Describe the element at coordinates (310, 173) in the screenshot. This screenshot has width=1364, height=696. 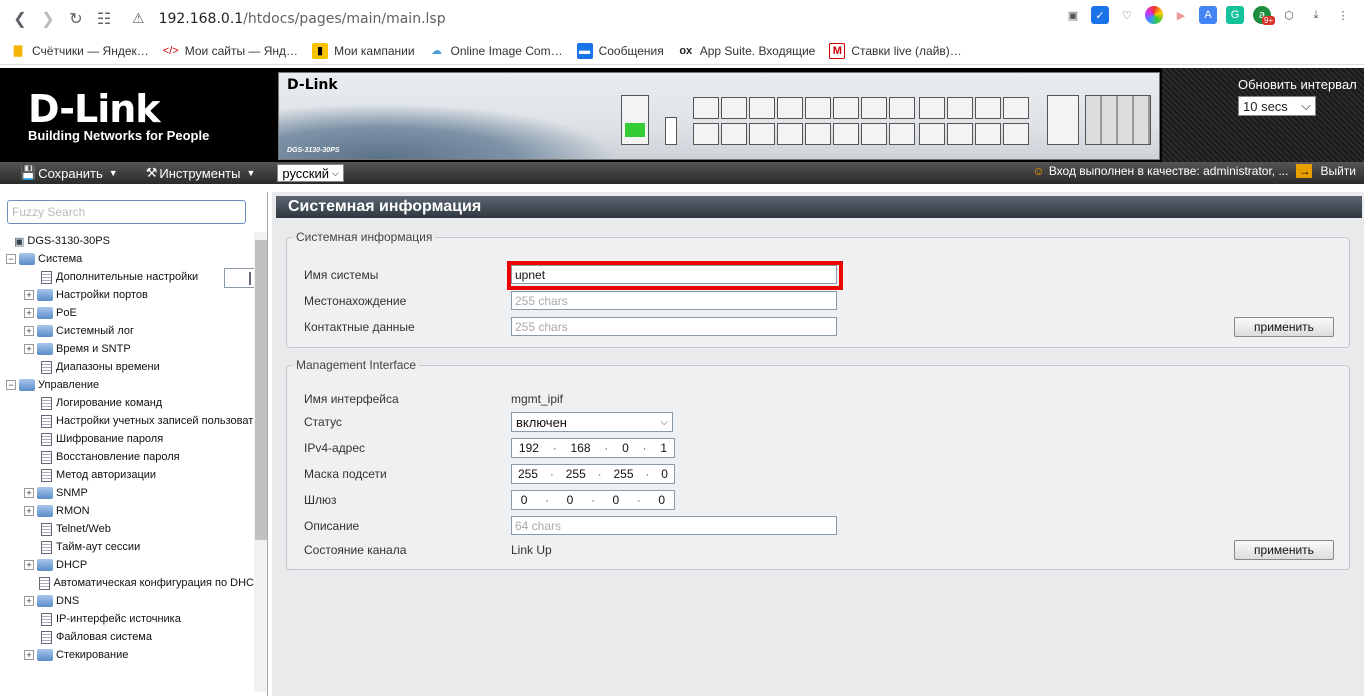
I see `language-select: русский ⌵` at that location.